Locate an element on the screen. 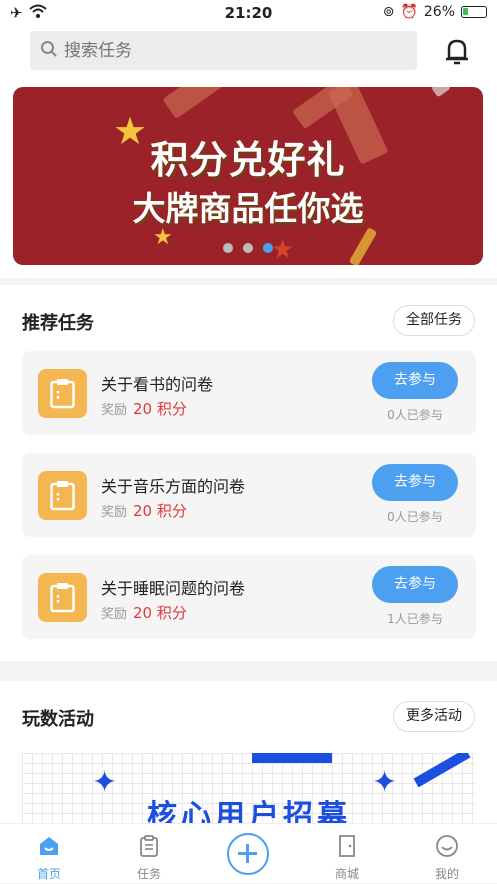 The image size is (497, 884). task-name: 关于睡眠问题的问卷 is located at coordinates (173, 588).